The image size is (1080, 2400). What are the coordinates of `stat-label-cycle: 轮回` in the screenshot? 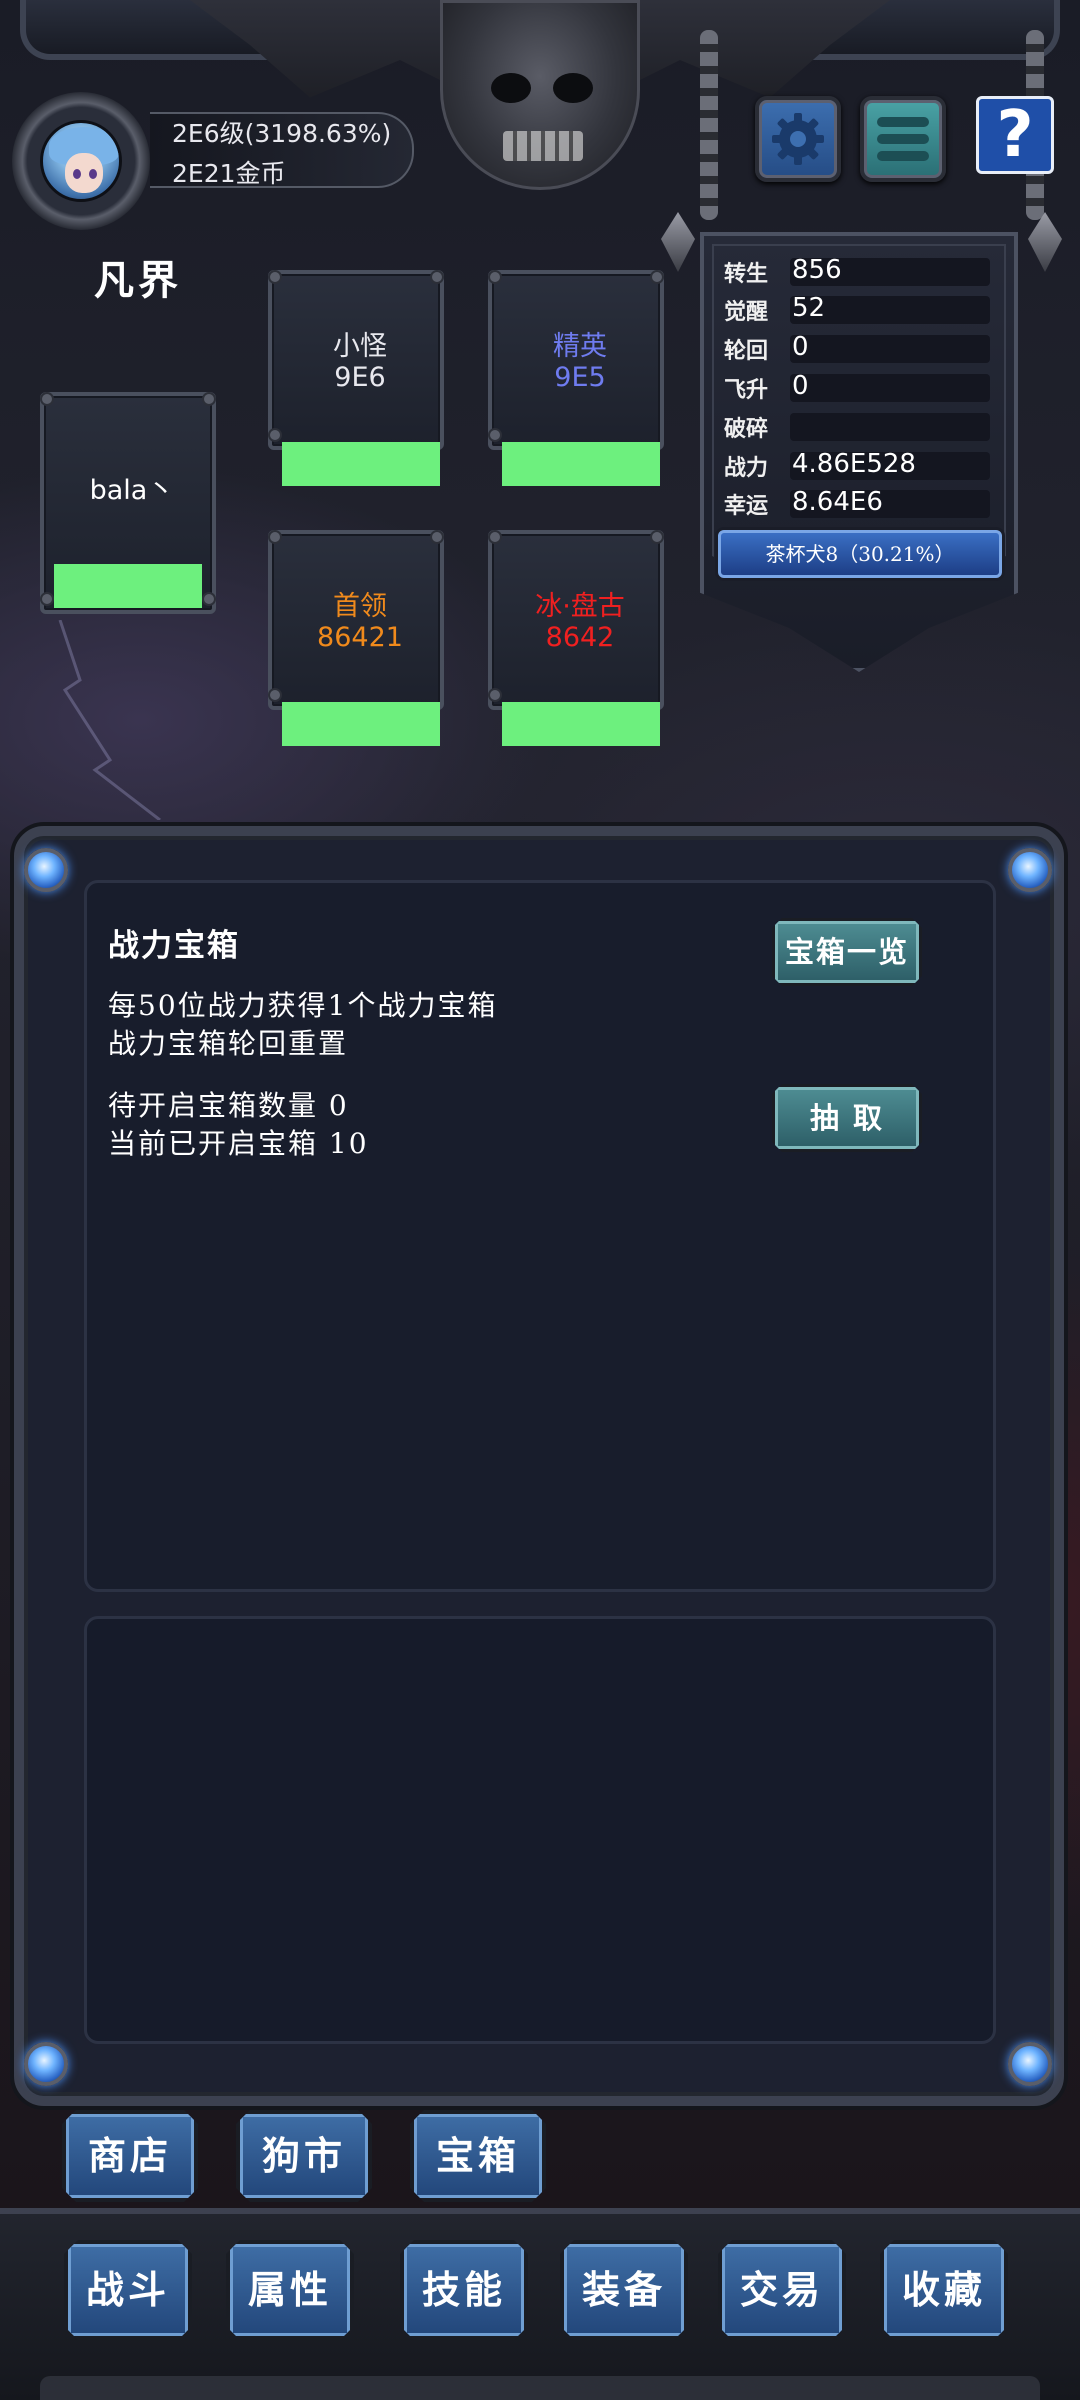 It's located at (746, 351).